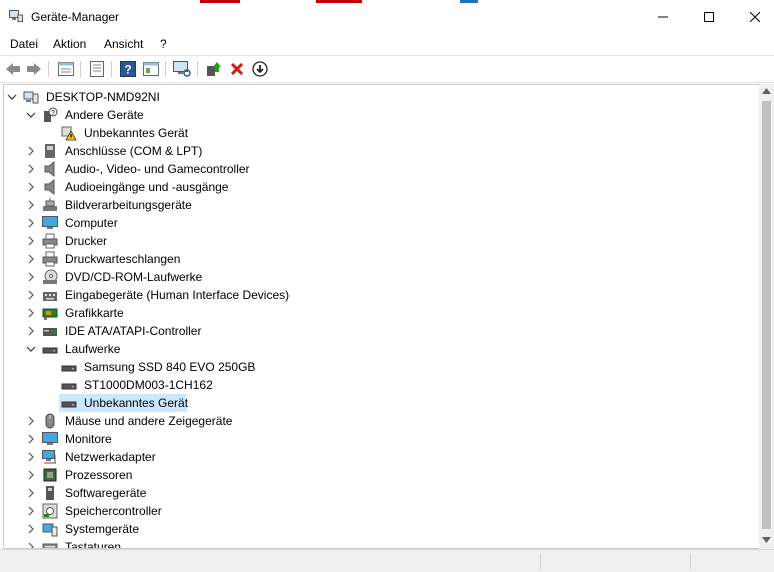 The image size is (774, 572). Describe the element at coordinates (128, 69) in the screenshot. I see `help-button: ?` at that location.